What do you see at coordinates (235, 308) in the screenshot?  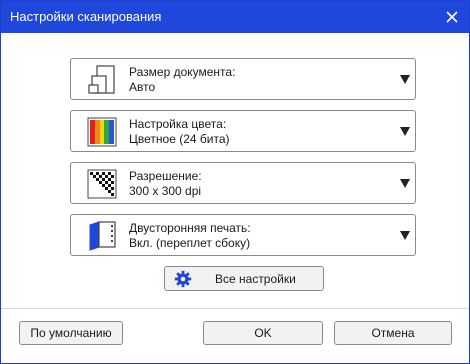 I see `footer-divider` at bounding box center [235, 308].